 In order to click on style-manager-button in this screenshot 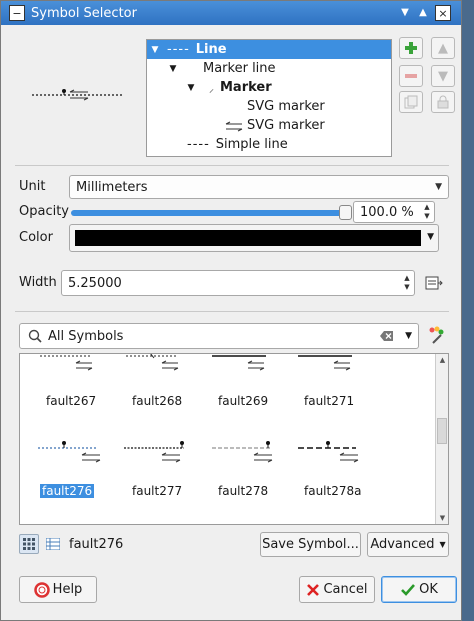, I will do `click(437, 336)`.